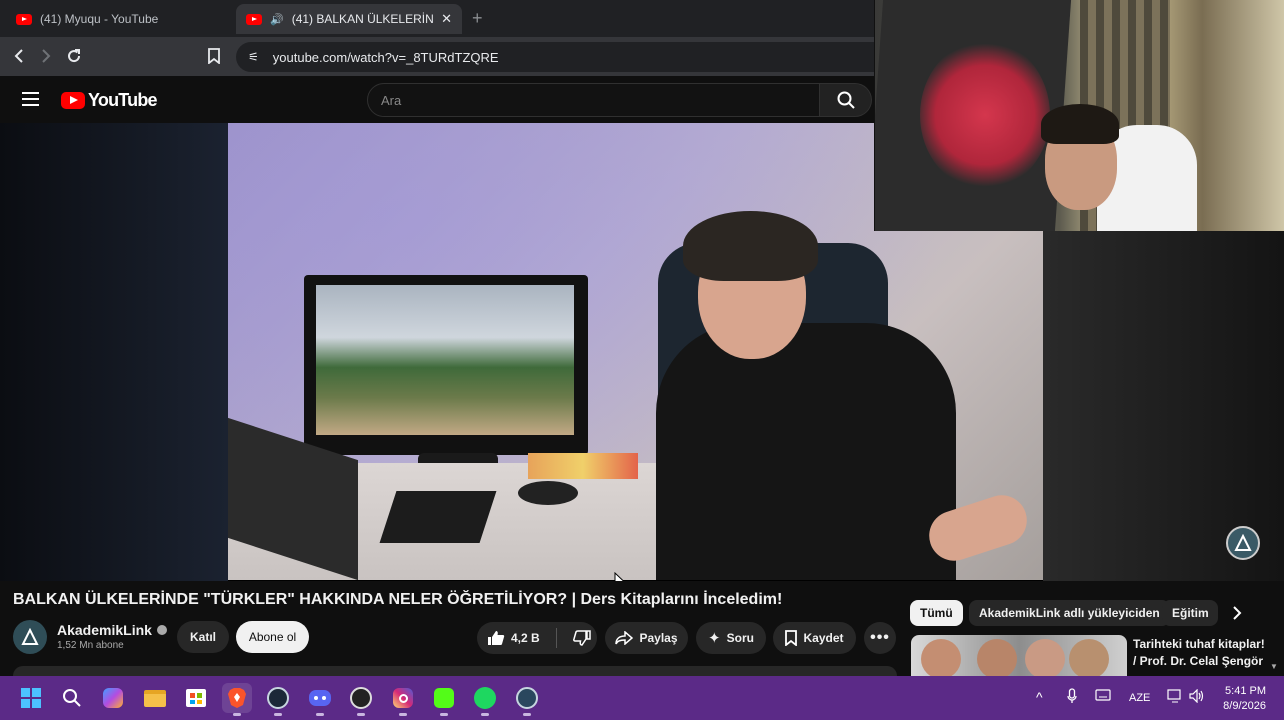 The width and height of the screenshot is (1284, 720). Describe the element at coordinates (214, 56) in the screenshot. I see `bookmark-icon` at that location.